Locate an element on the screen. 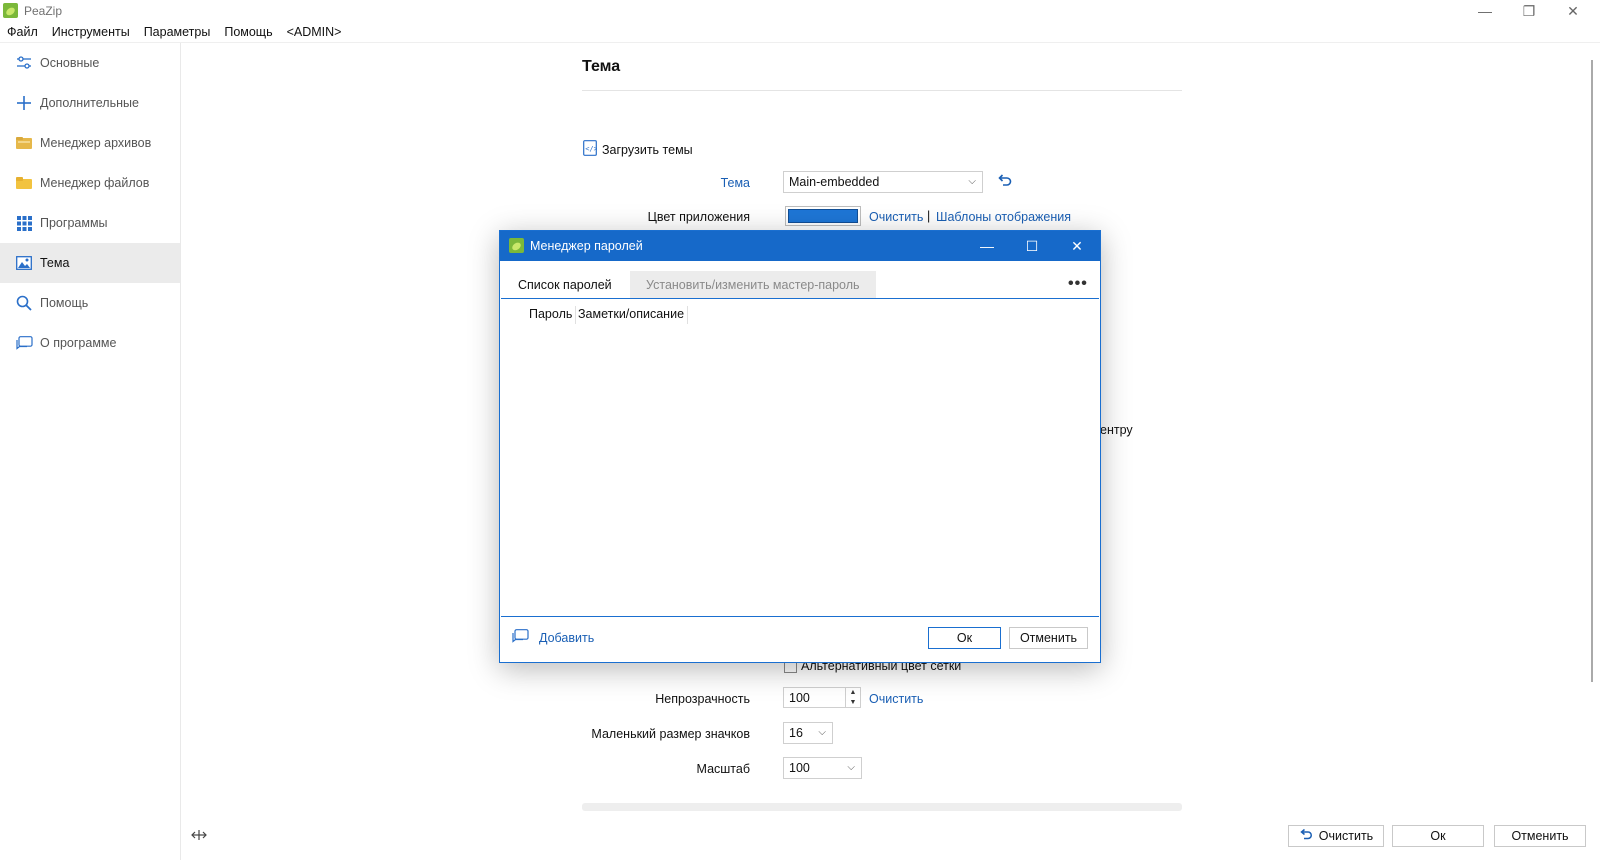 The width and height of the screenshot is (1600, 860). small-icon-size-value: 16 is located at coordinates (796, 733).